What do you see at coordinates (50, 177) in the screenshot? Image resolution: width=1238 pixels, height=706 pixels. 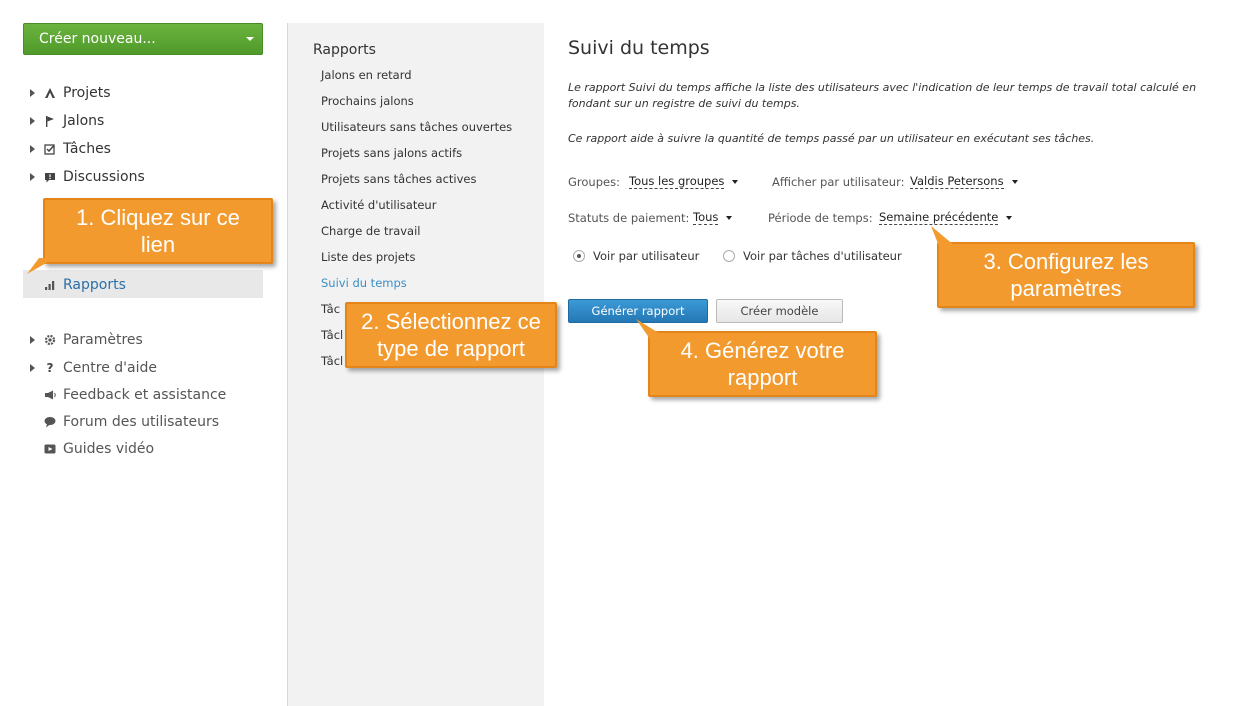 I see `comment-icon` at bounding box center [50, 177].